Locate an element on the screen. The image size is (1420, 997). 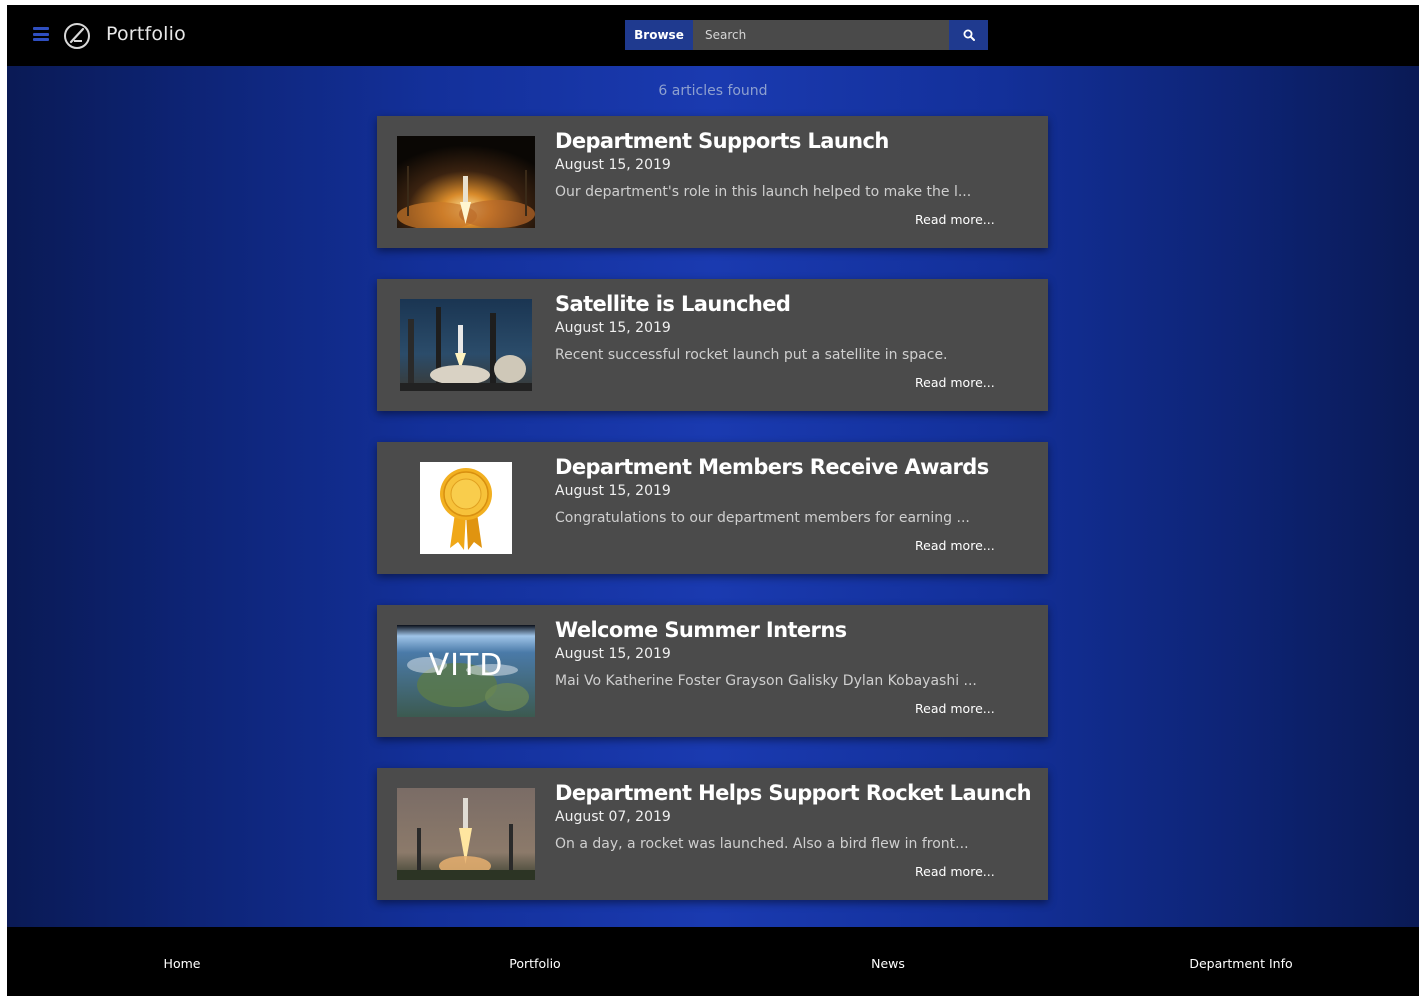
brand-title: Portfolio is located at coordinates (146, 34).